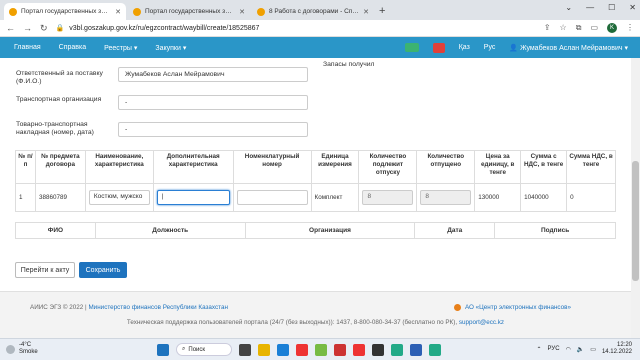 The image size is (640, 360). I want to click on col-header: Количество отпущено, so click(446, 167).